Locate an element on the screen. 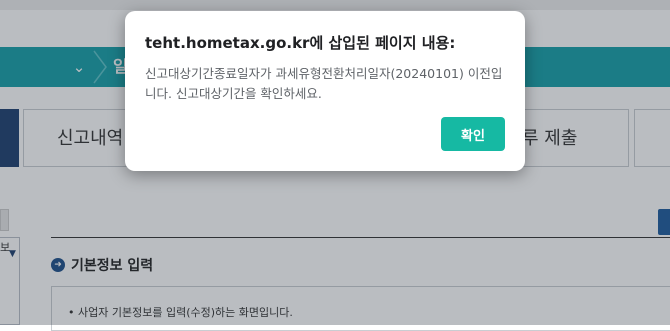 The height and width of the screenshot is (331, 670). confirm-button: 확인 is located at coordinates (473, 134).